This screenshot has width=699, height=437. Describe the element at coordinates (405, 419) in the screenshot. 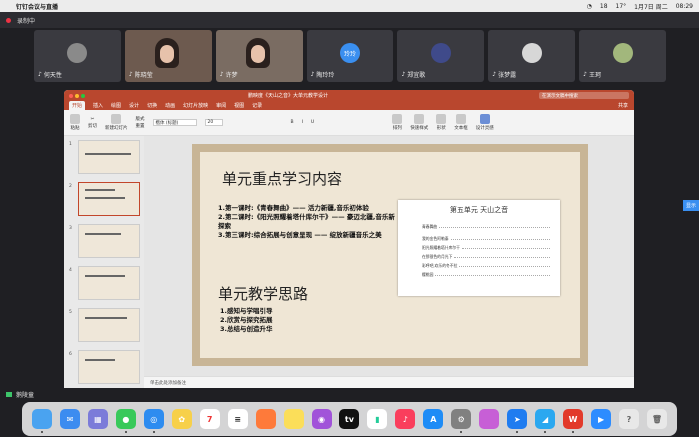

I see `music-icon: ♪` at that location.